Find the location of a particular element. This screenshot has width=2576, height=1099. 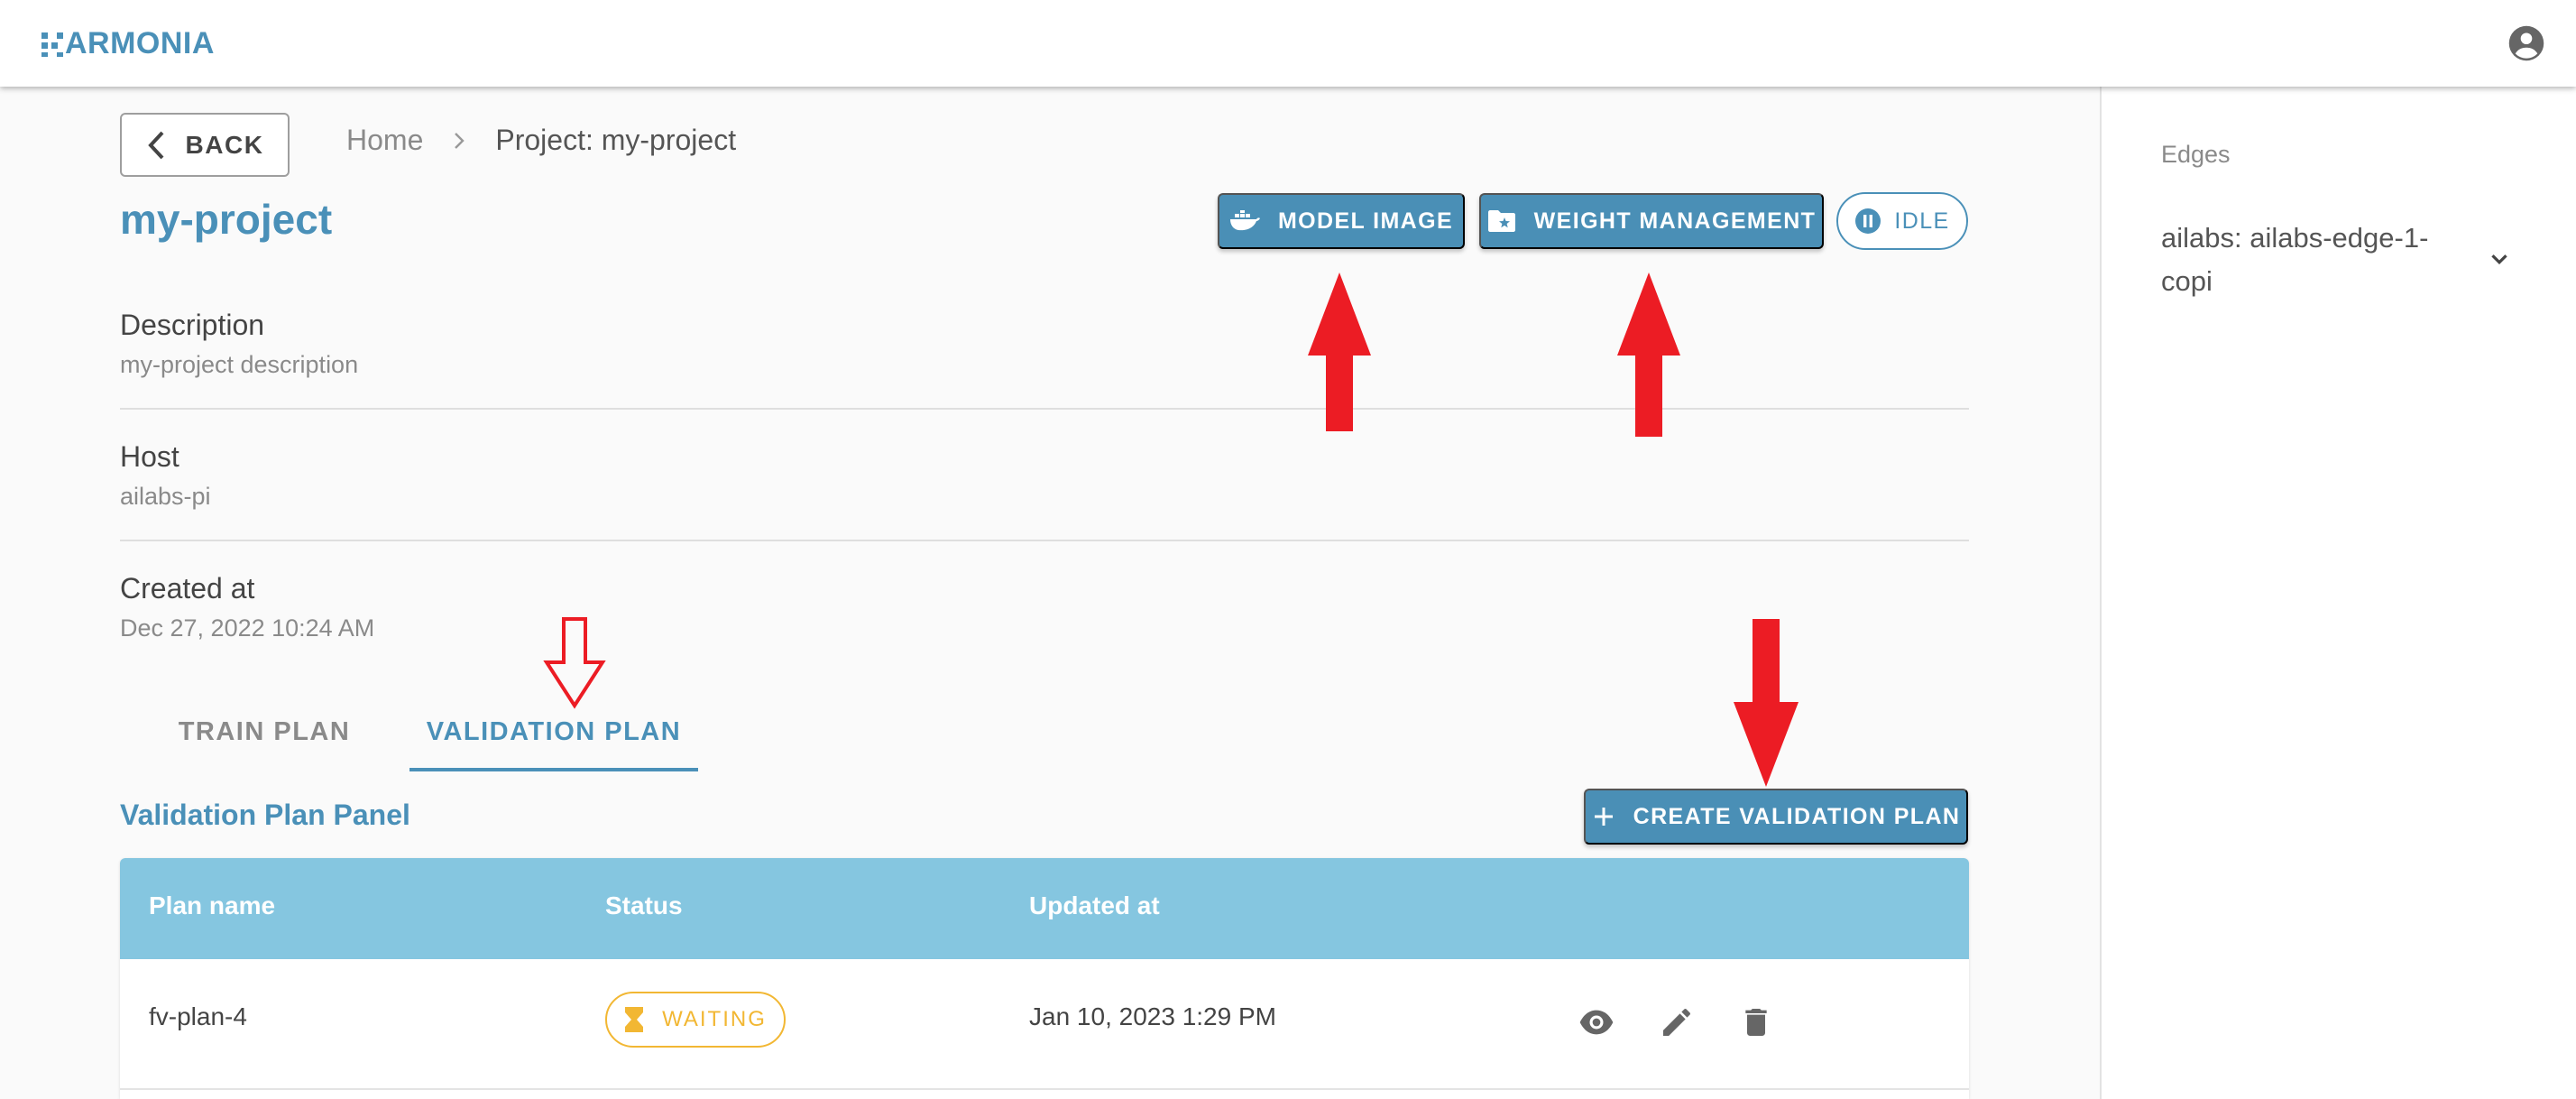

page-title: my-project is located at coordinates (226, 219).